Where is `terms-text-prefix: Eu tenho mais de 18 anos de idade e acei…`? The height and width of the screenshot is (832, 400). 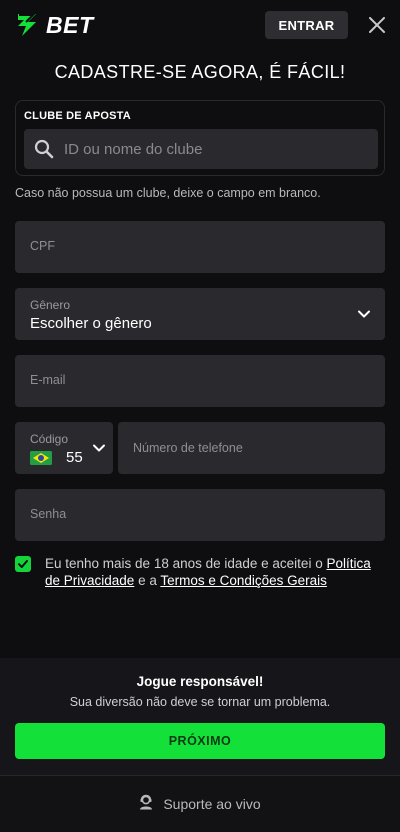
terms-text-prefix: Eu tenho mais de 18 anos de idade e acei… is located at coordinates (186, 563).